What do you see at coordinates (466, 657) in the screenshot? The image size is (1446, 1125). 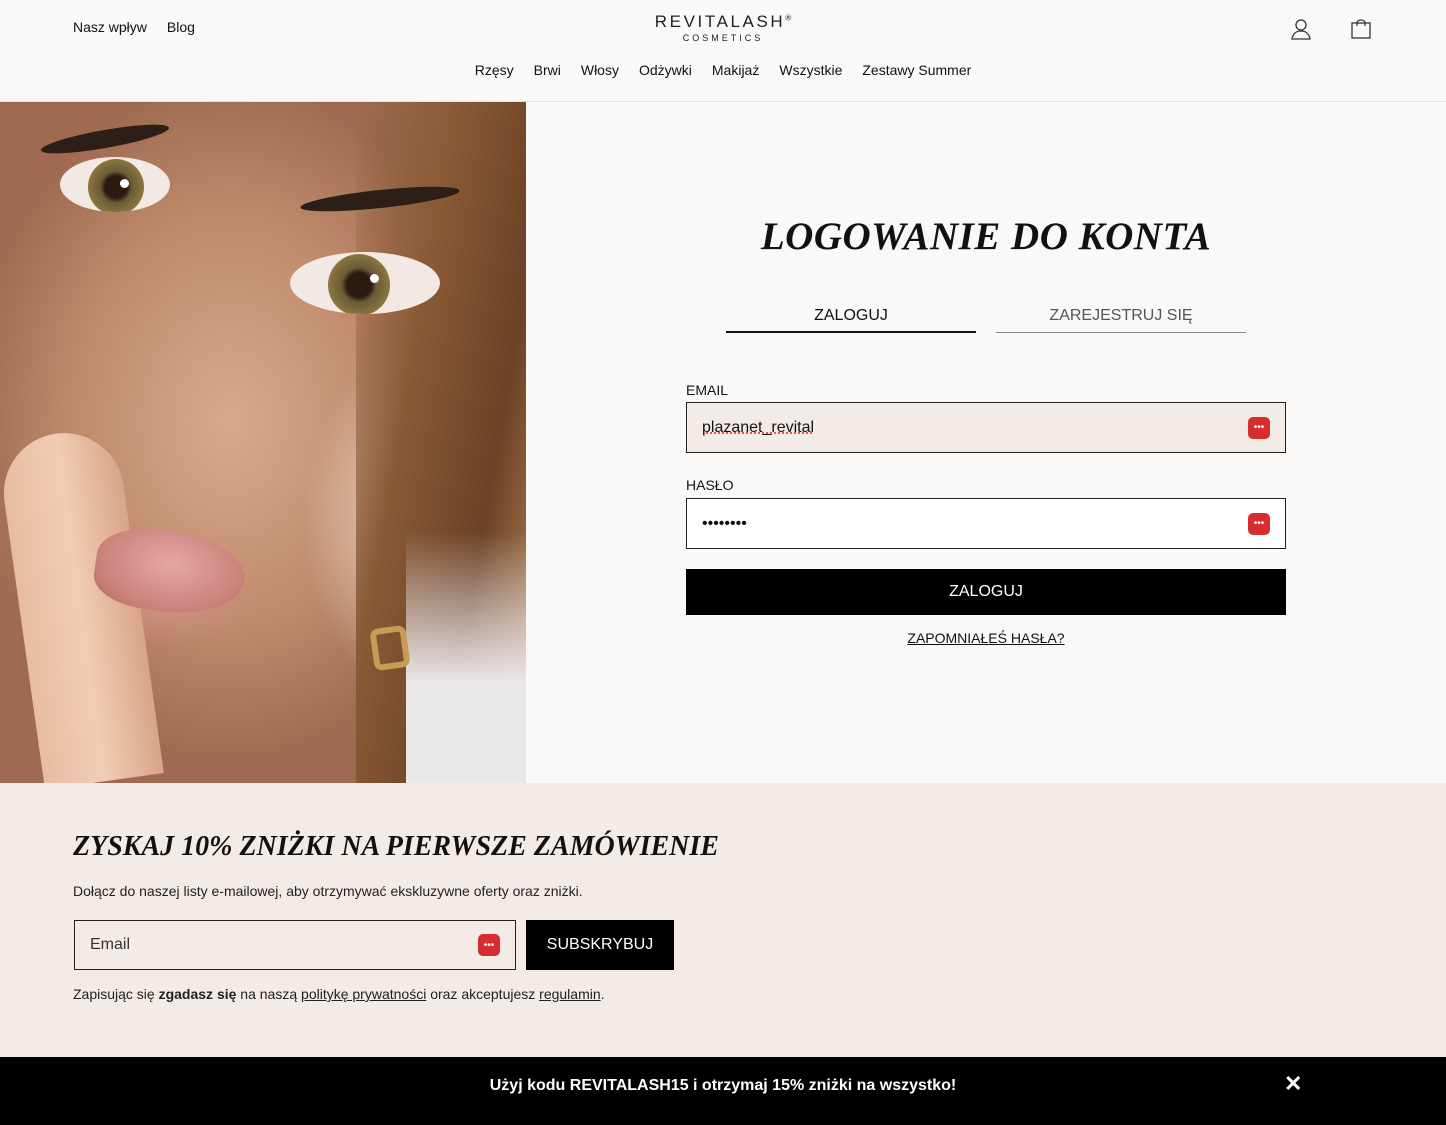 I see `hero-image-background` at bounding box center [466, 657].